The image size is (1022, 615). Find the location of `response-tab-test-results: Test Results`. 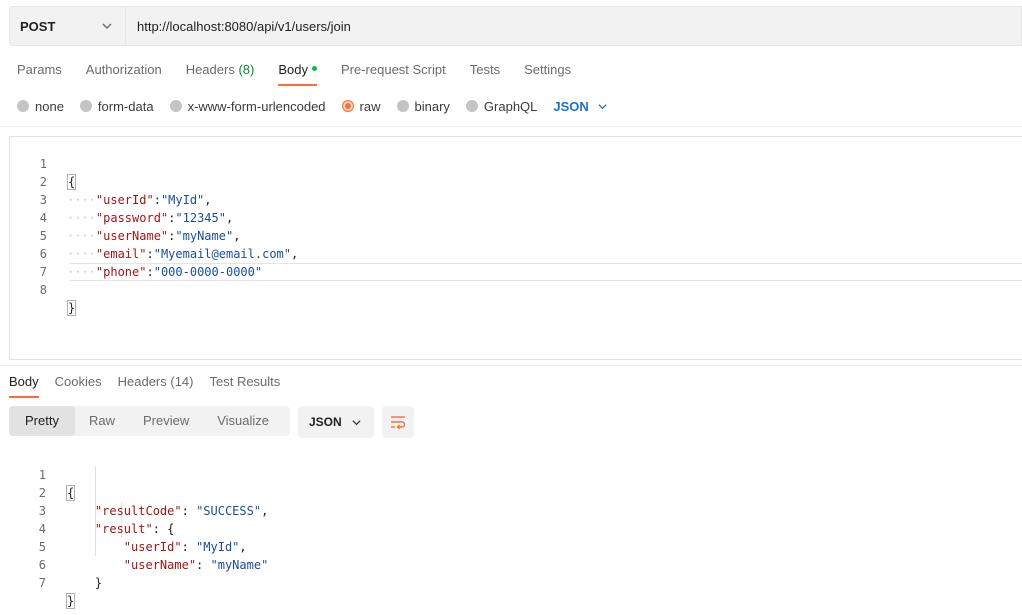

response-tab-test-results: Test Results is located at coordinates (244, 384).